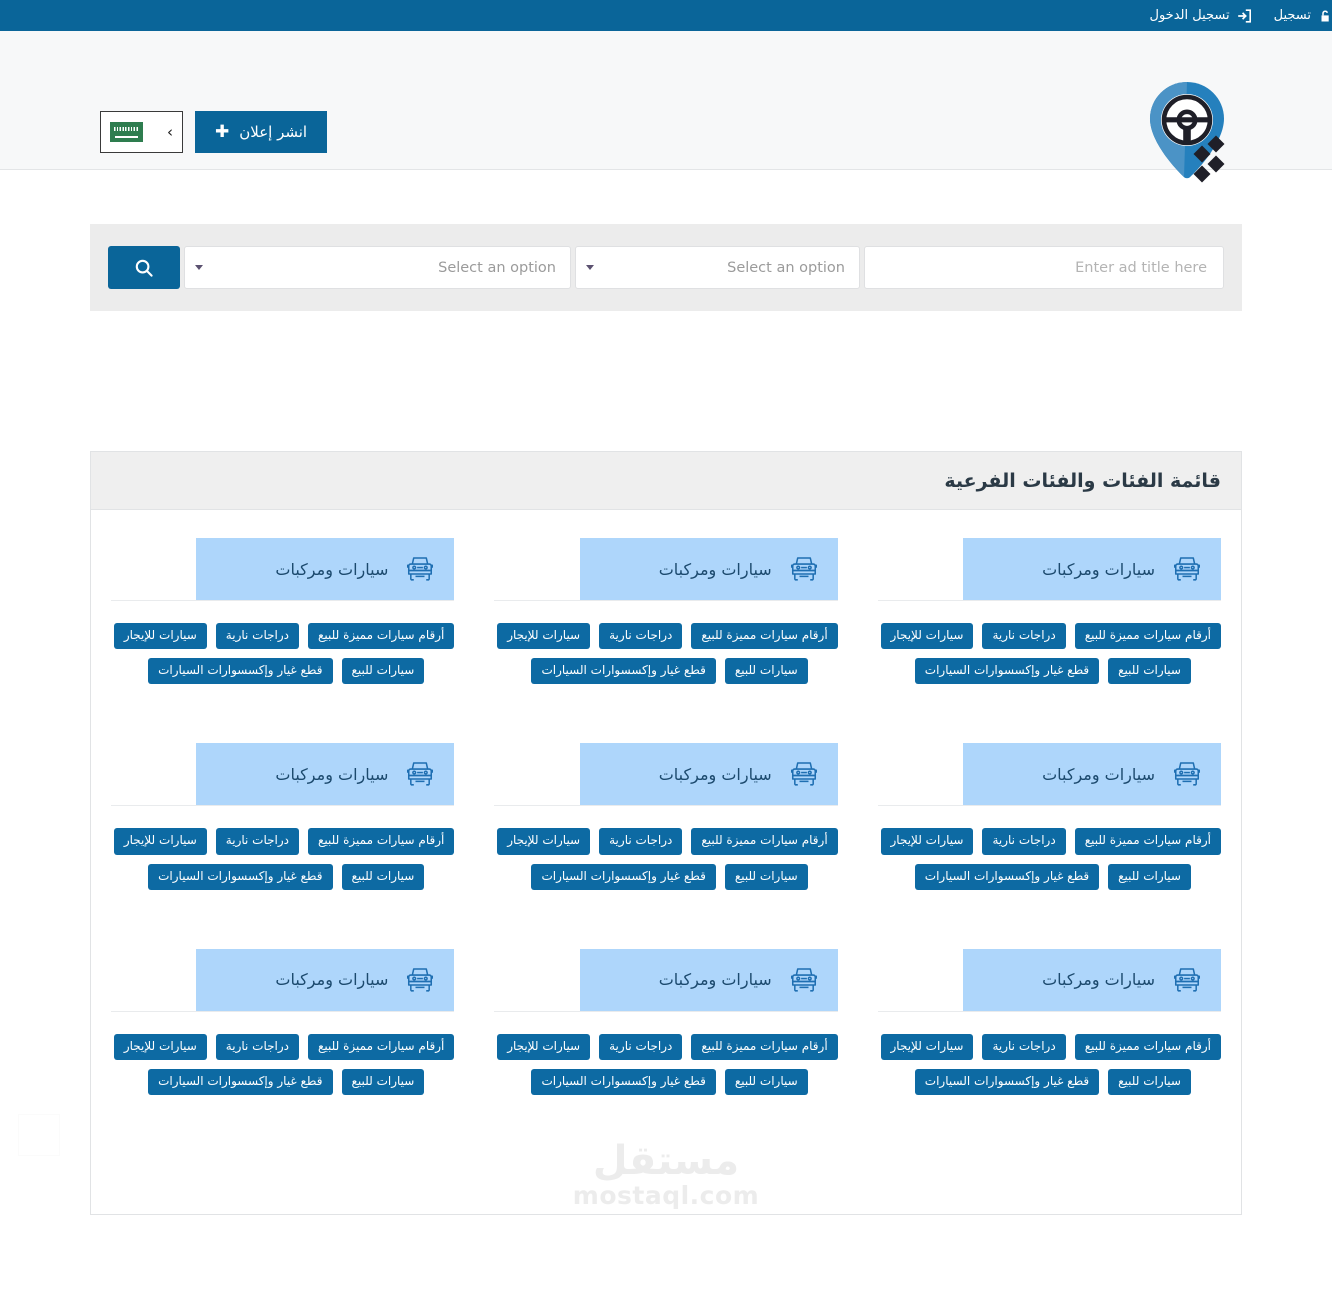 This screenshot has height=1289, width=1332. What do you see at coordinates (1292, 15) in the screenshot?
I see `signup-label: تسجيل` at bounding box center [1292, 15].